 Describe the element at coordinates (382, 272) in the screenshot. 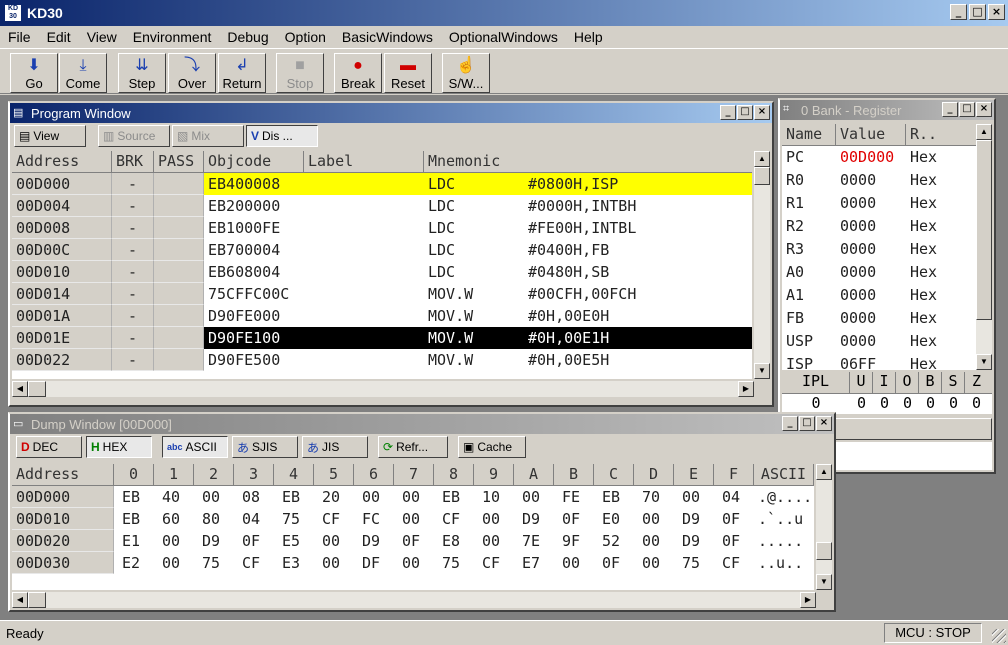

I see `table-row: 00D010- EB608004 LDC #0480H,SB` at that location.